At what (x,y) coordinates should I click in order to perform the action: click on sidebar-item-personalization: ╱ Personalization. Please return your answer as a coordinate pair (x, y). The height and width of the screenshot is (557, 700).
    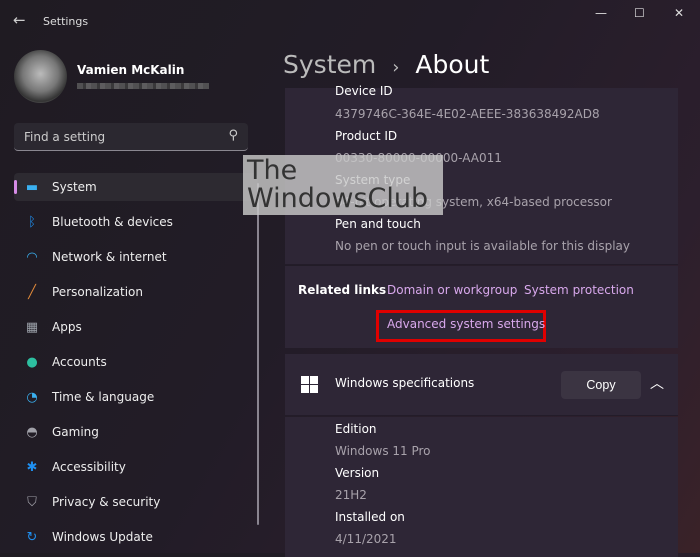
    Looking at the image, I should click on (136, 292).